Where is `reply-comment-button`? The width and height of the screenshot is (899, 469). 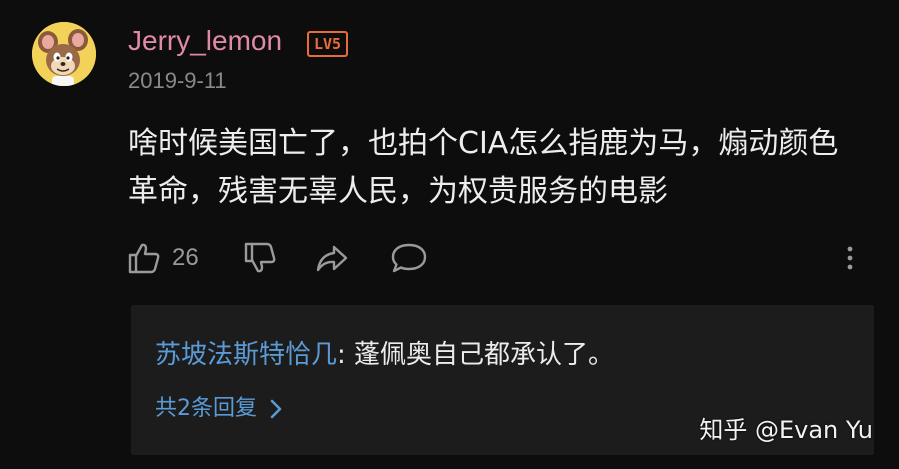 reply-comment-button is located at coordinates (409, 258).